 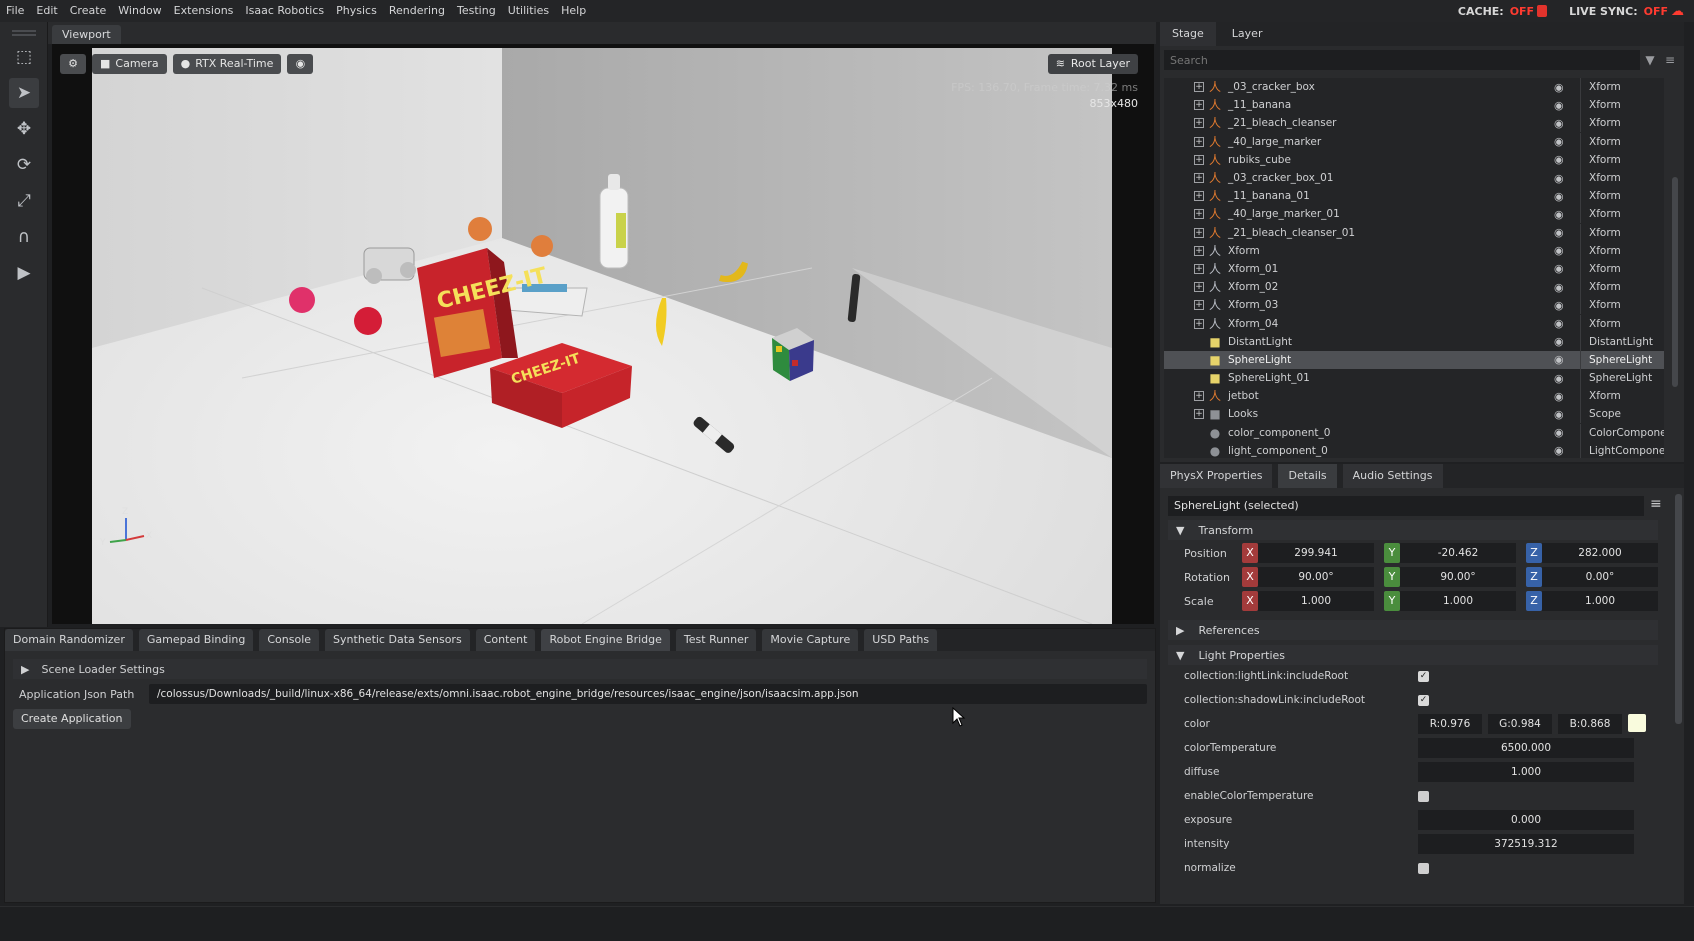 I want to click on position-z-field: 282.000, so click(x=1600, y=553).